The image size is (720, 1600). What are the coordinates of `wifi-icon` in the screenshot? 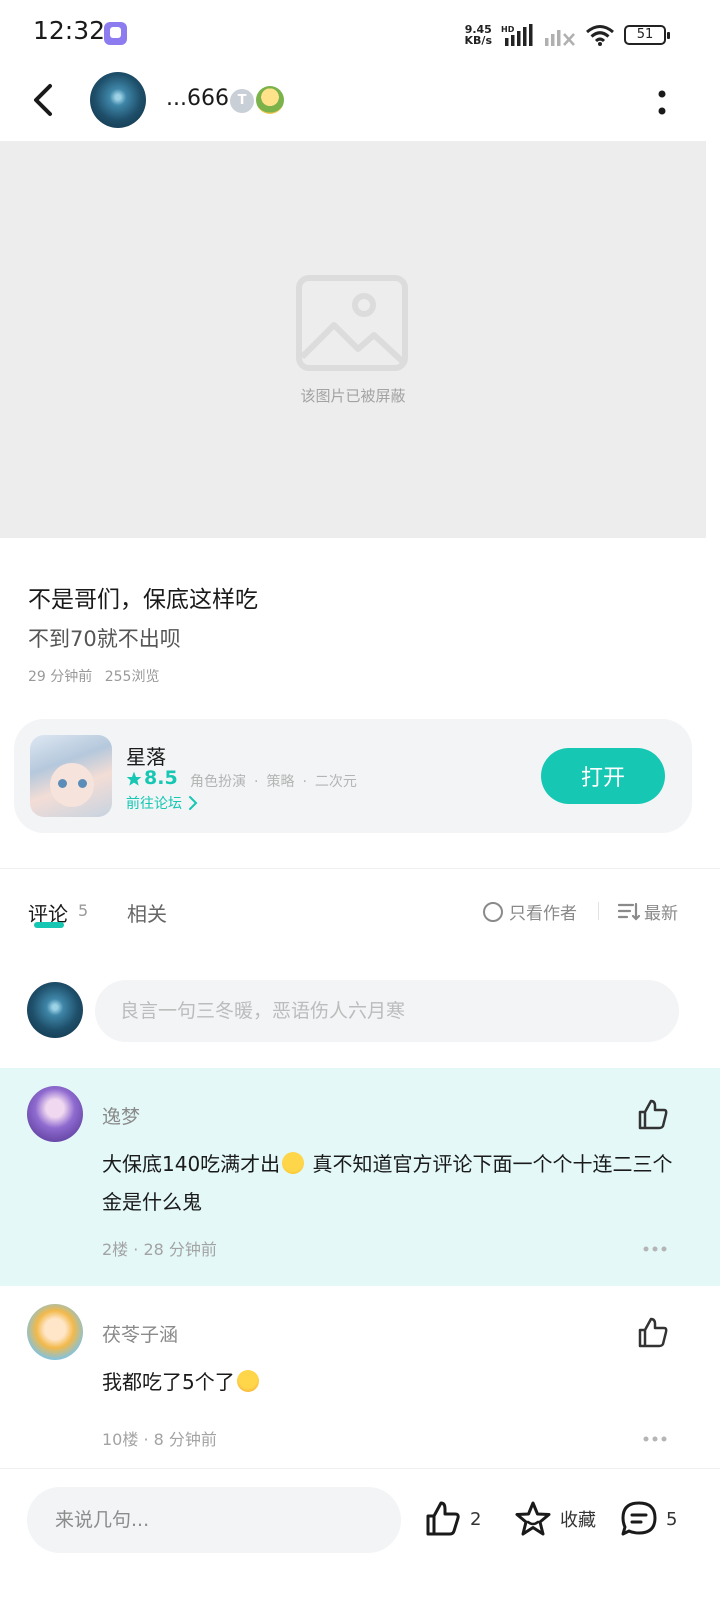 It's located at (600, 35).